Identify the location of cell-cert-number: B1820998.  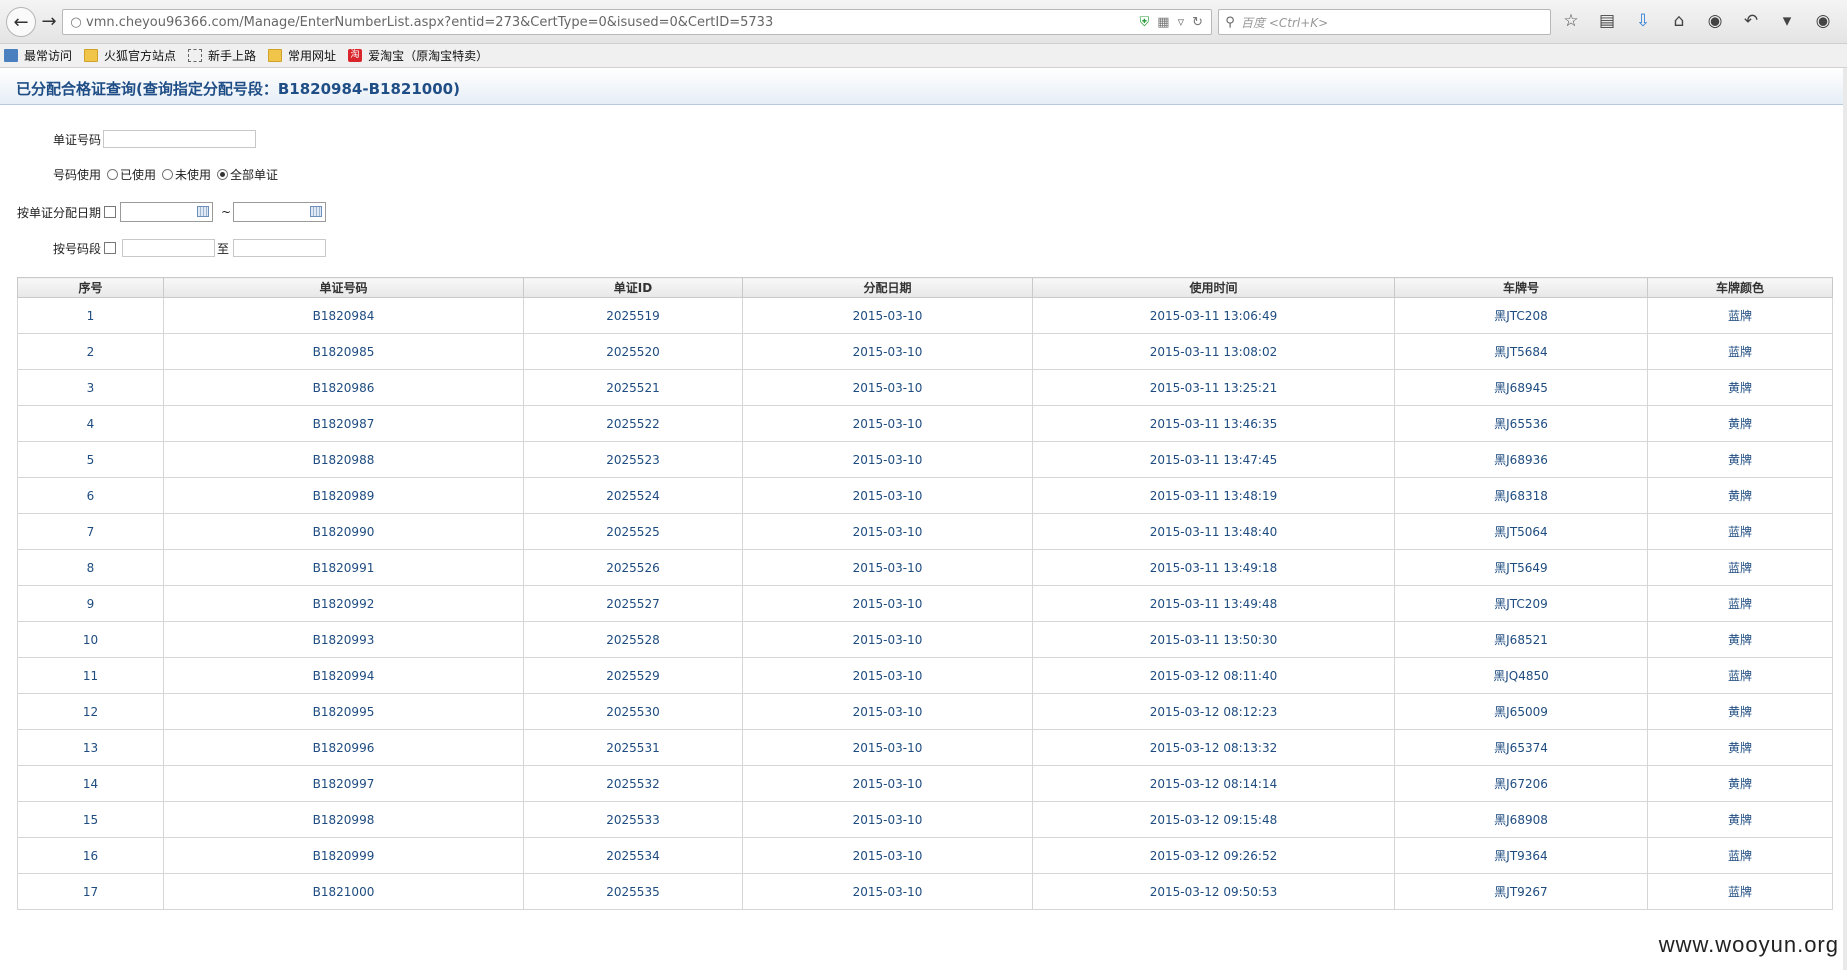
(343, 819).